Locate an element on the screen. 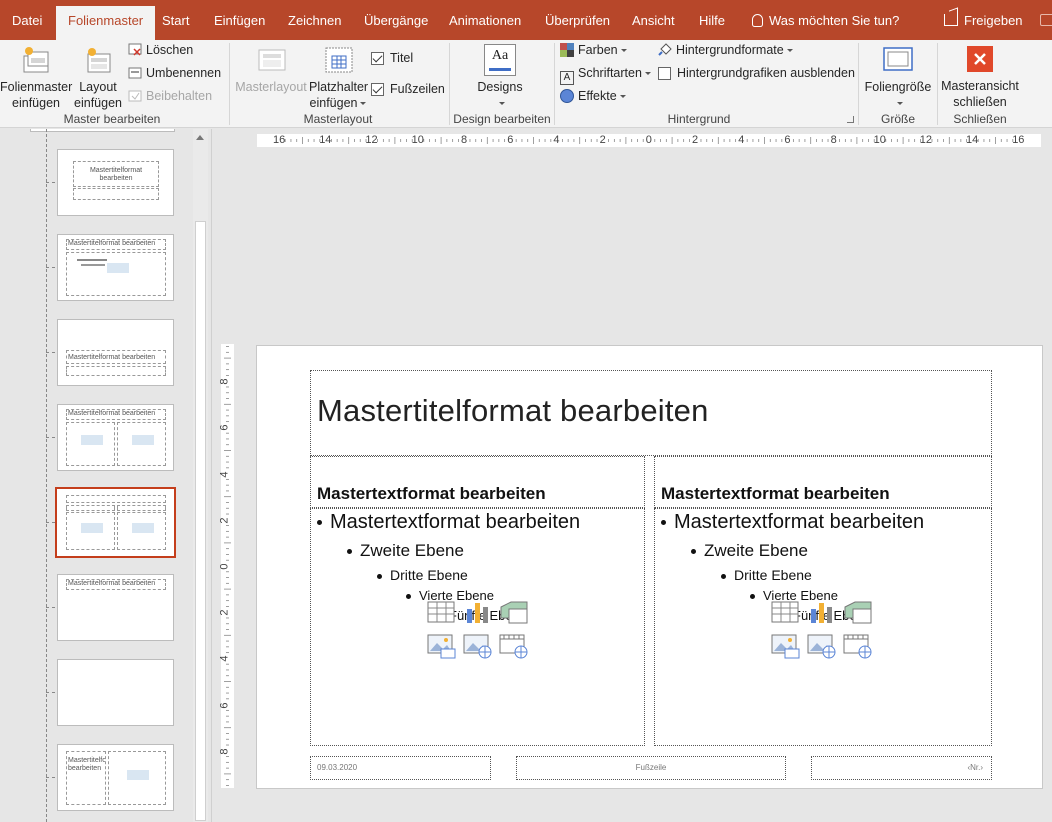 Image resolution: width=1052 pixels, height=822 pixels. dialog-launcher-icon is located at coordinates (850, 119).